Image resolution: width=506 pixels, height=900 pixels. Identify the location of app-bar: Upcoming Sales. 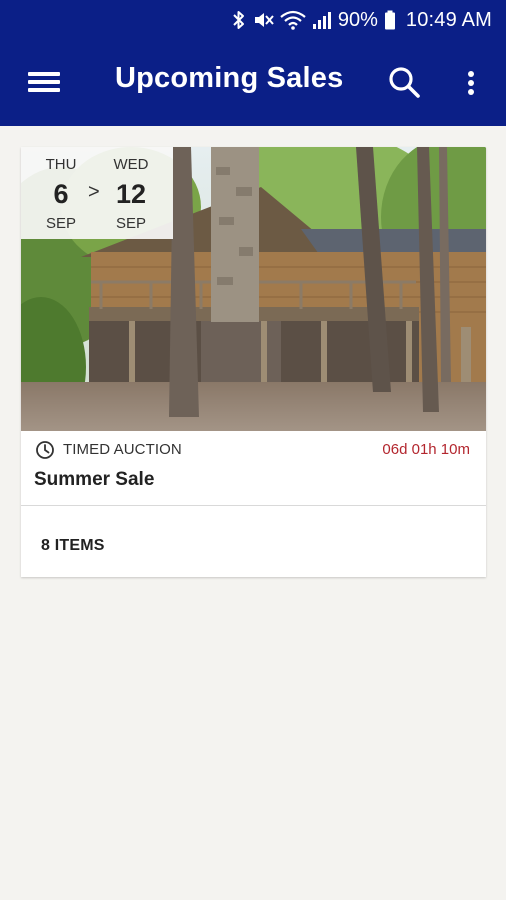
(253, 83).